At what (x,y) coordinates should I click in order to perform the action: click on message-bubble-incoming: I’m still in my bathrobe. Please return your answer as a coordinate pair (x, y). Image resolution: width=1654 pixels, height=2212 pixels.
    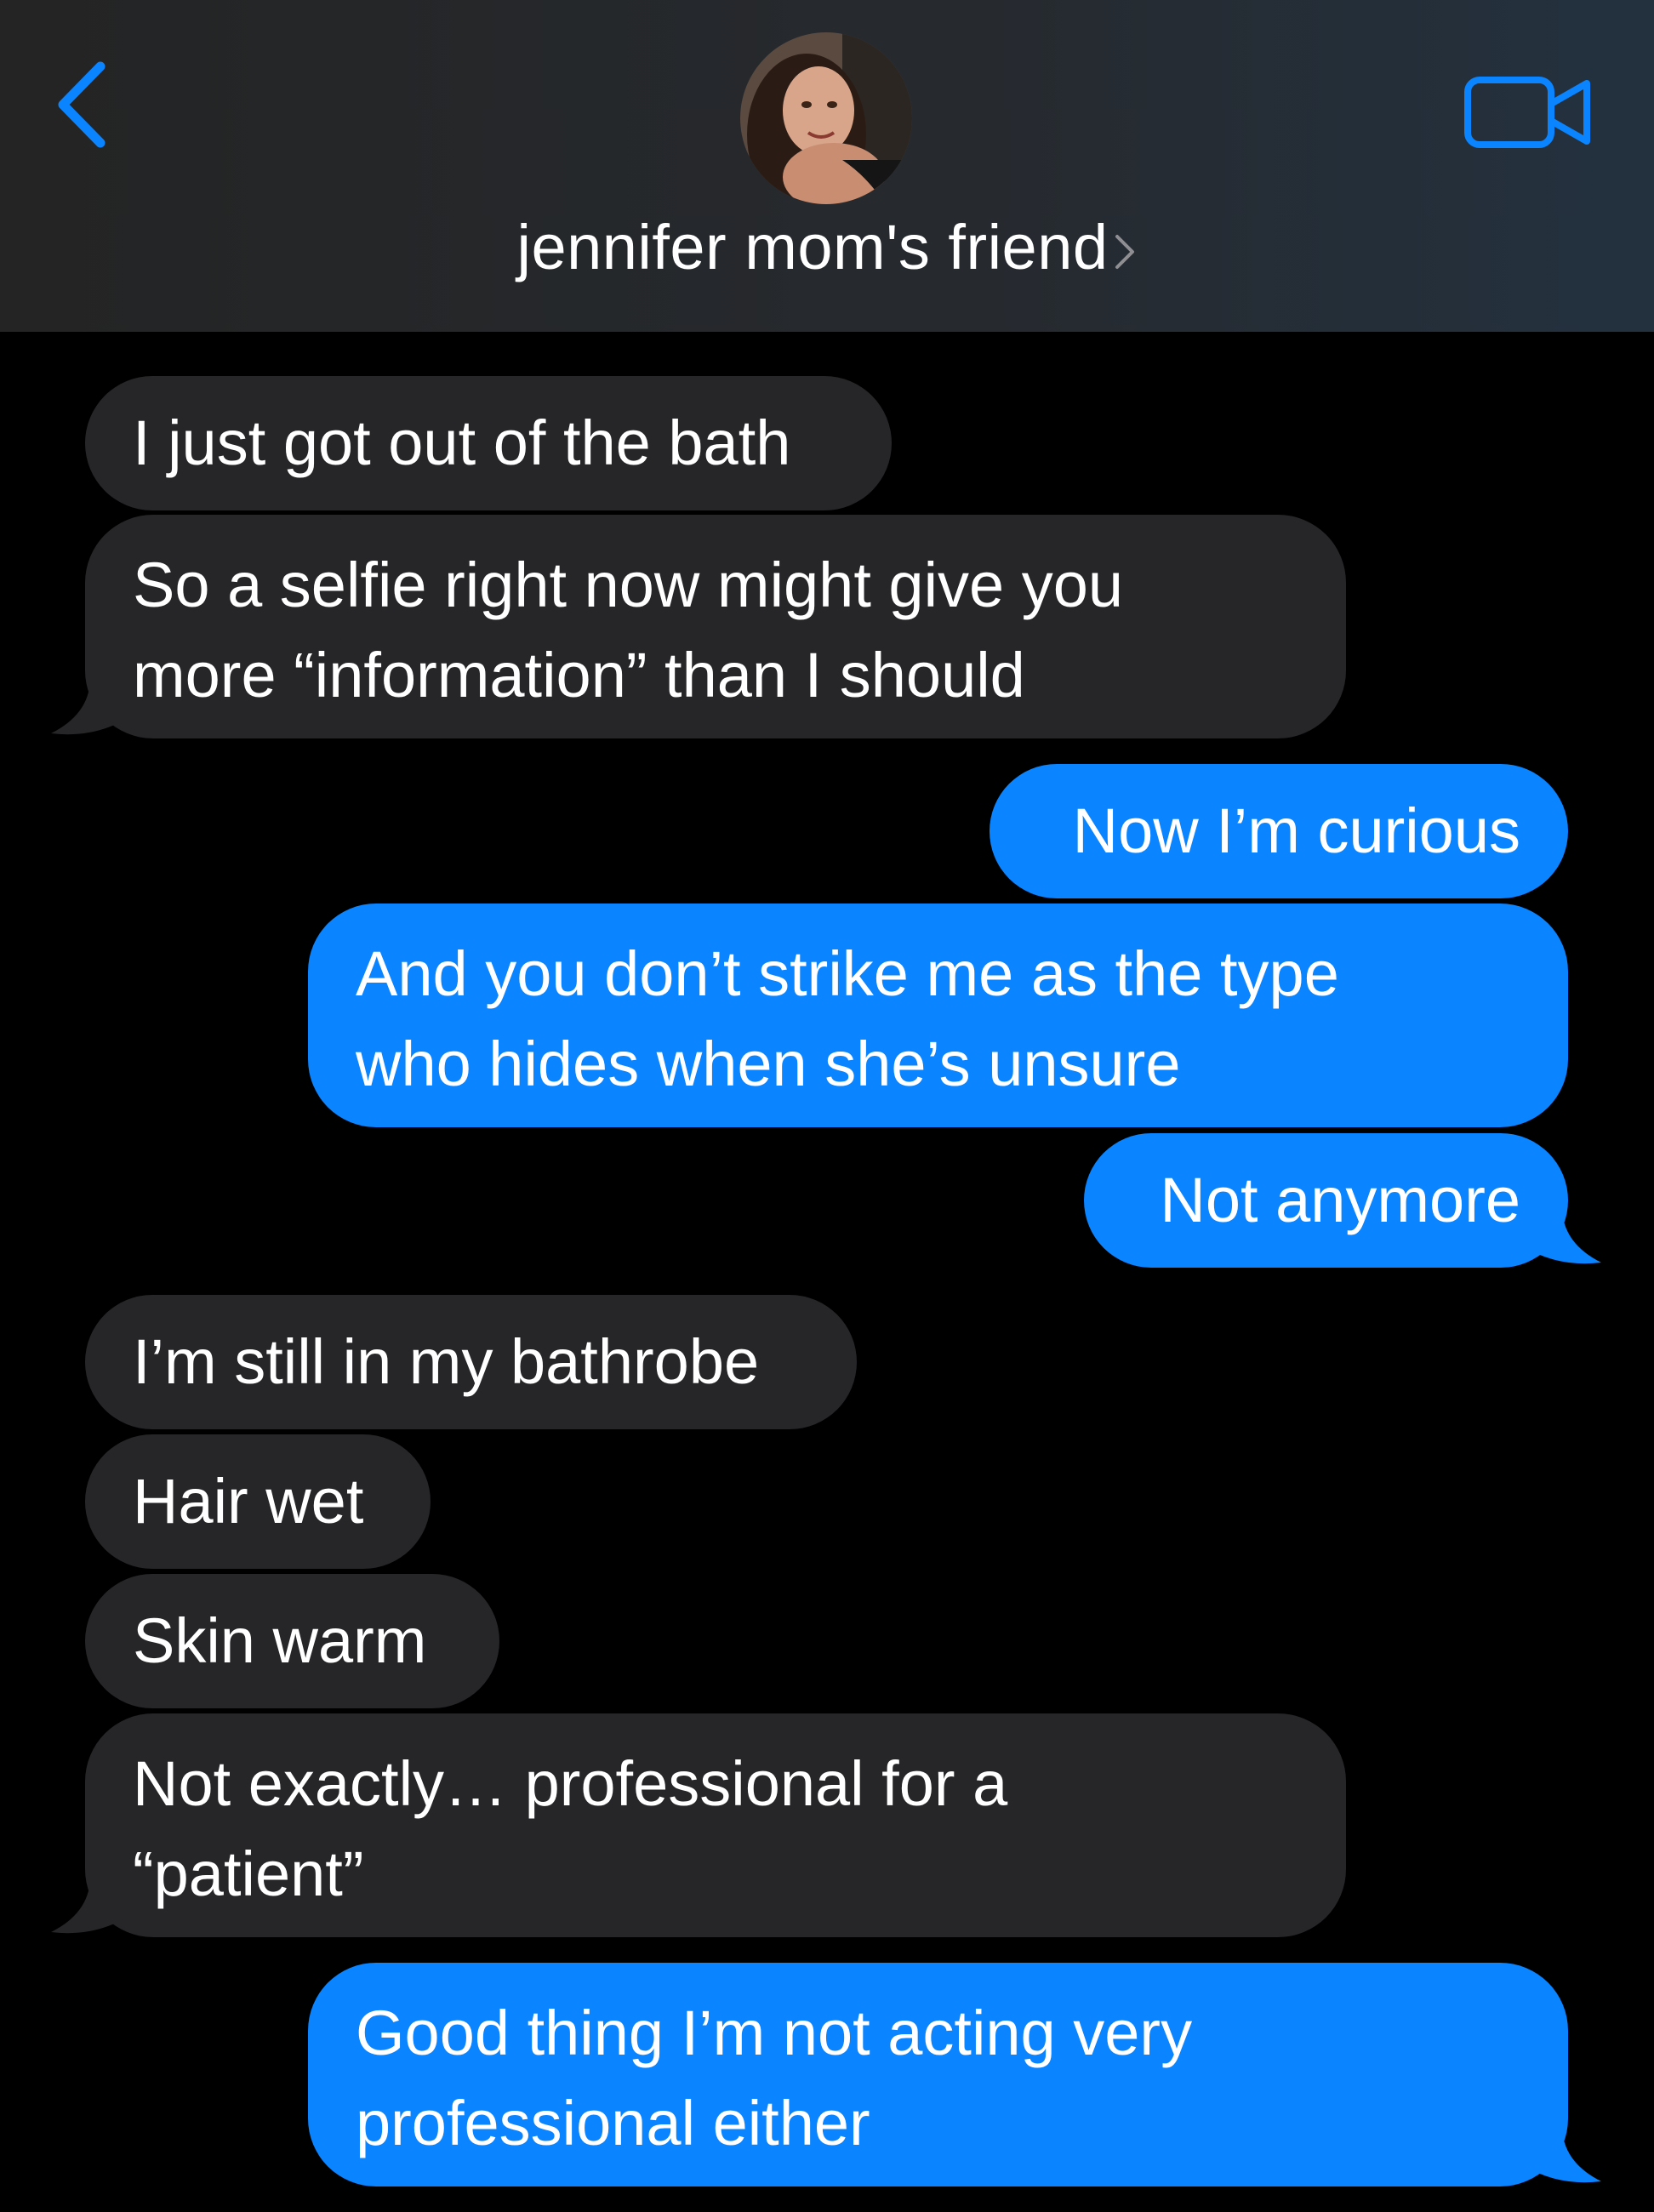
    Looking at the image, I should click on (471, 1362).